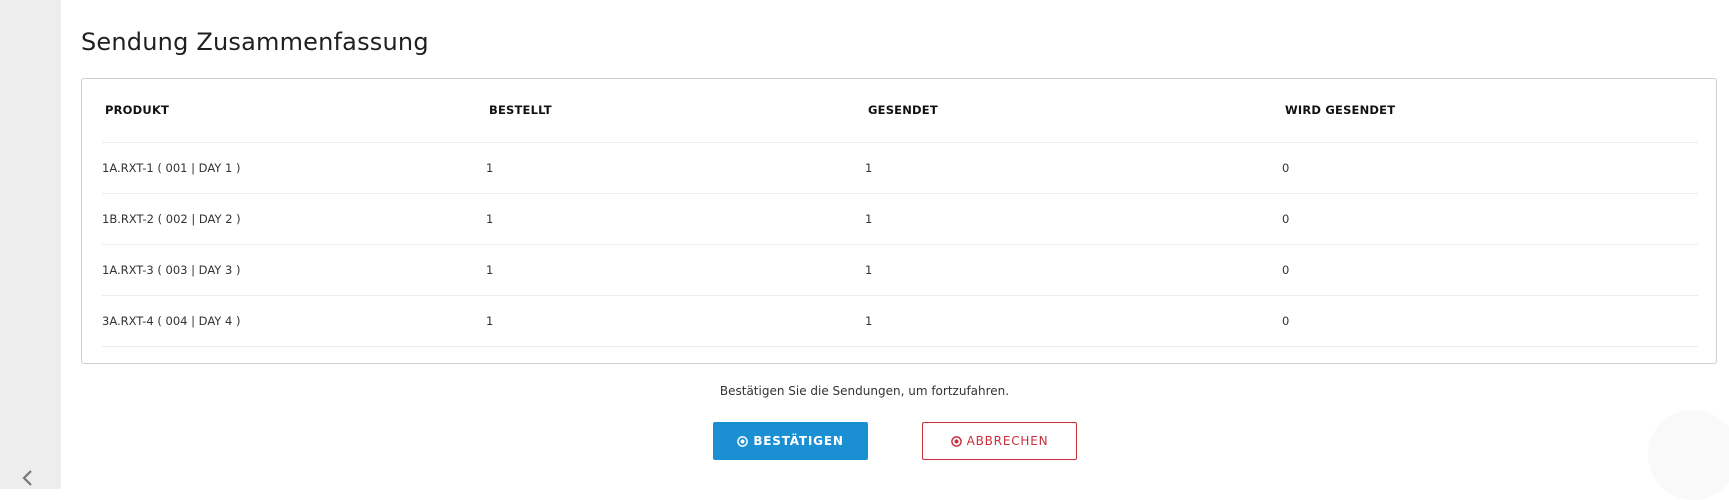  I want to click on confirm-button-label: BESTÄTIGEN, so click(798, 441).